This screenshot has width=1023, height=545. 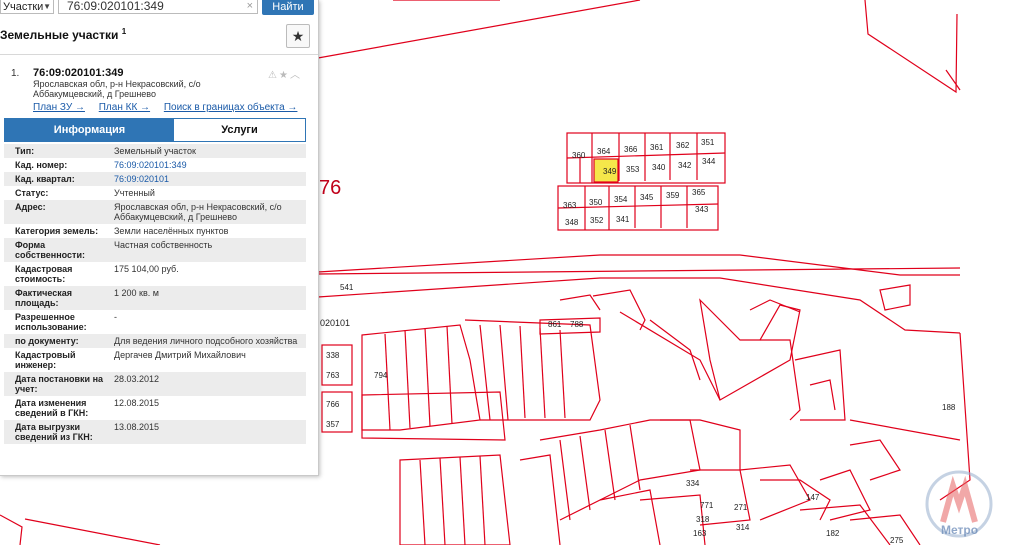 What do you see at coordinates (155, 408) in the screenshot?
I see `property-row: Дата изменения сведений в ГКН: 12.08.2015` at bounding box center [155, 408].